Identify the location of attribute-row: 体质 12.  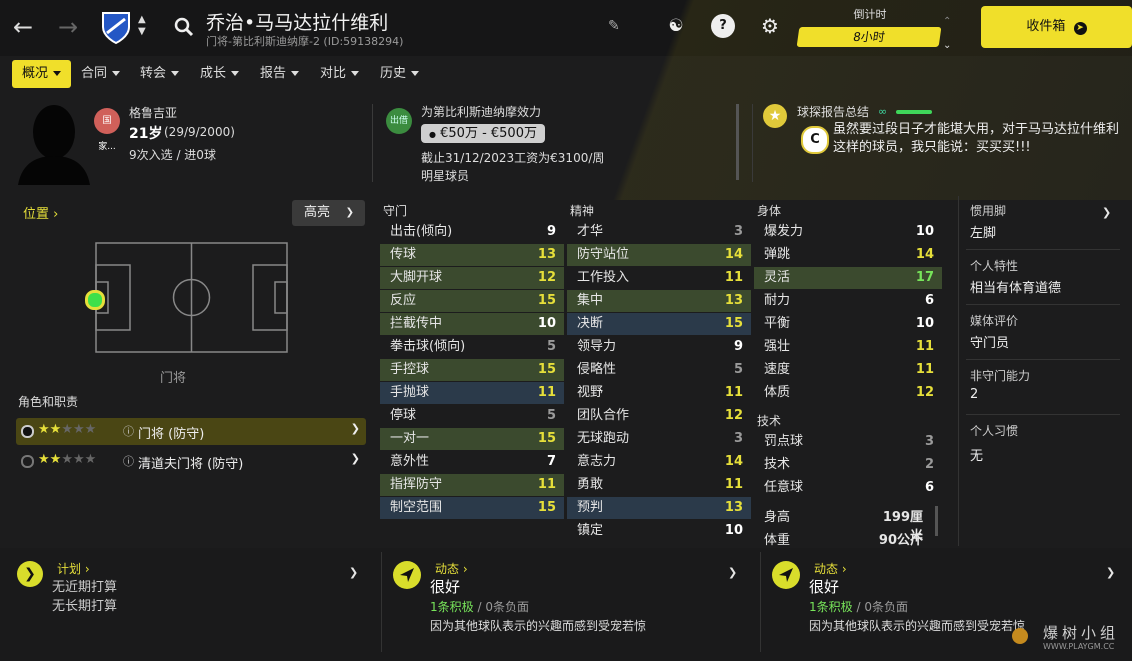
(848, 393).